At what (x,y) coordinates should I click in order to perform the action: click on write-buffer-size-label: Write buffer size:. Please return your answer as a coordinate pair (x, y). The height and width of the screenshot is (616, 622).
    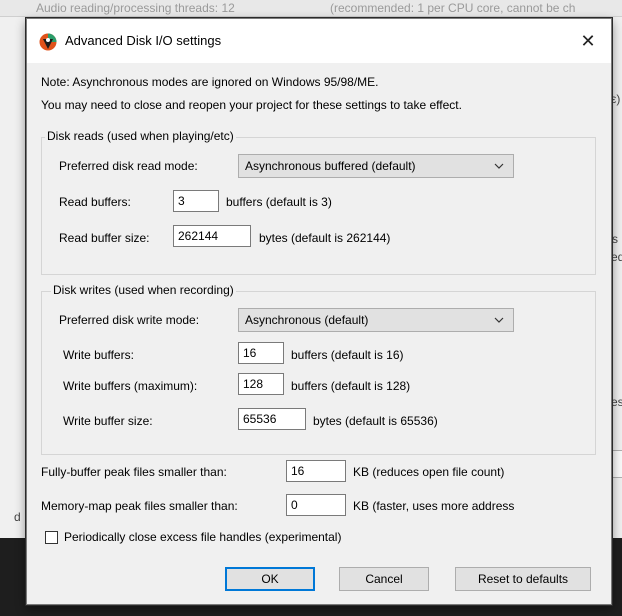
    Looking at the image, I should click on (108, 421).